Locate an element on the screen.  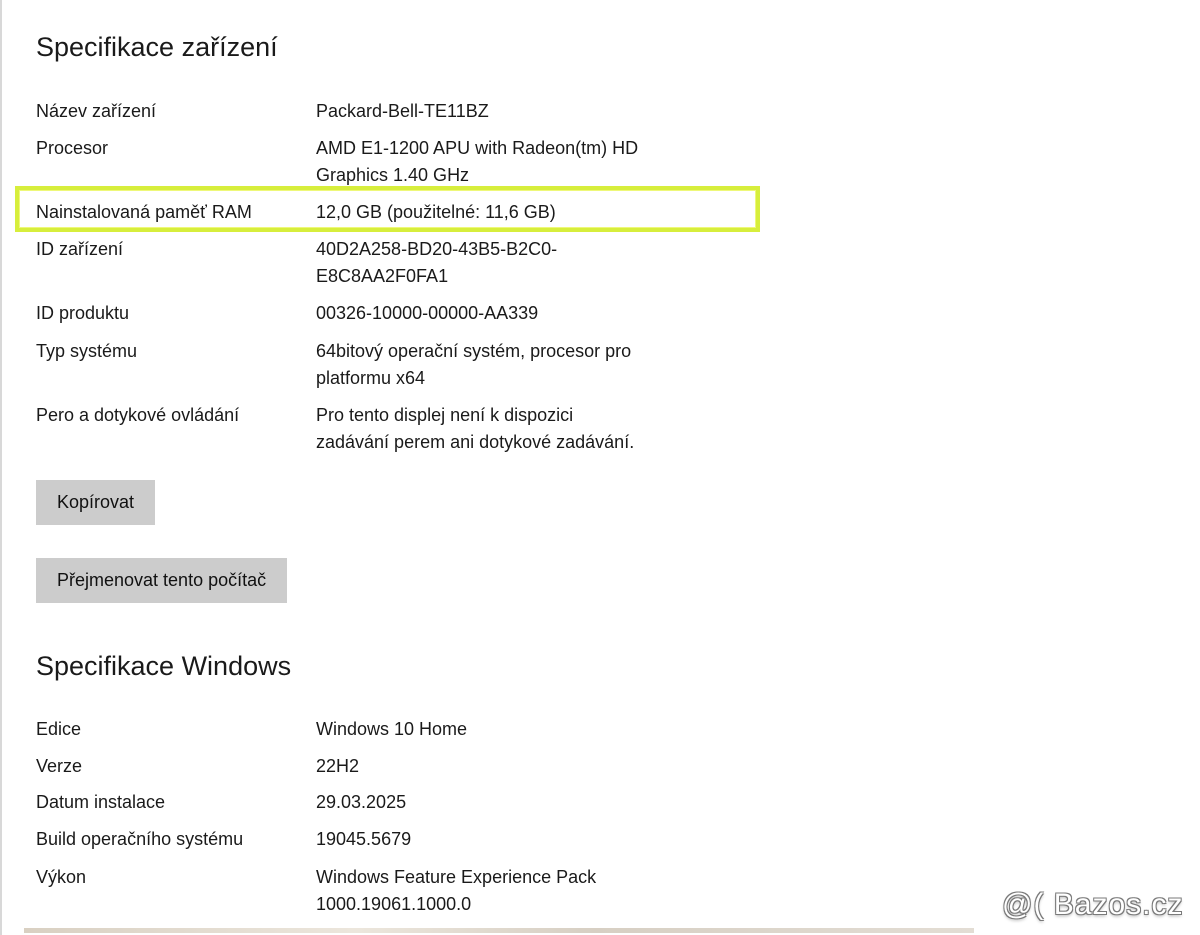
spec-label: Build operačního systému is located at coordinates (140, 839).